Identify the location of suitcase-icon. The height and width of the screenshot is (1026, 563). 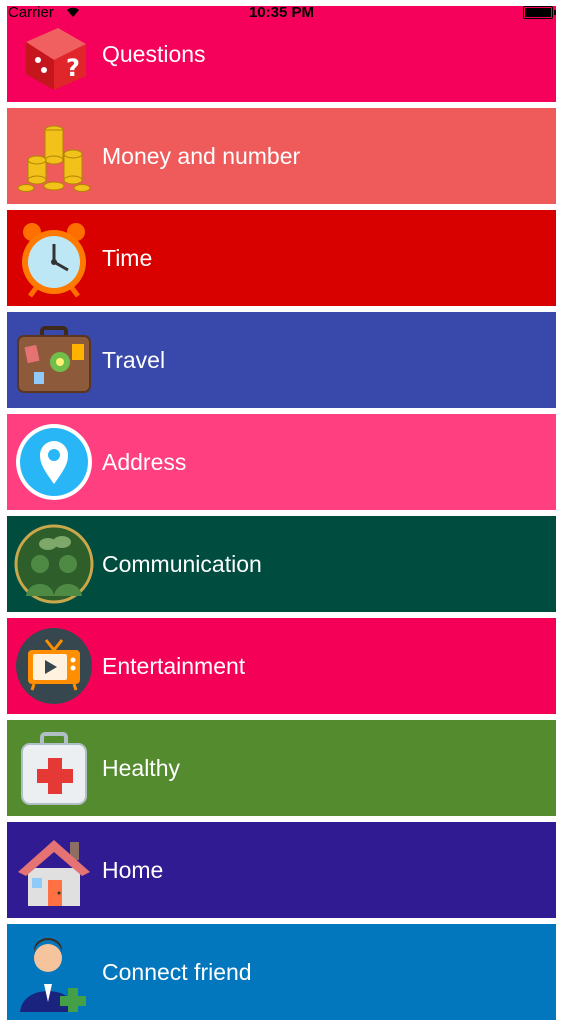
(54, 360).